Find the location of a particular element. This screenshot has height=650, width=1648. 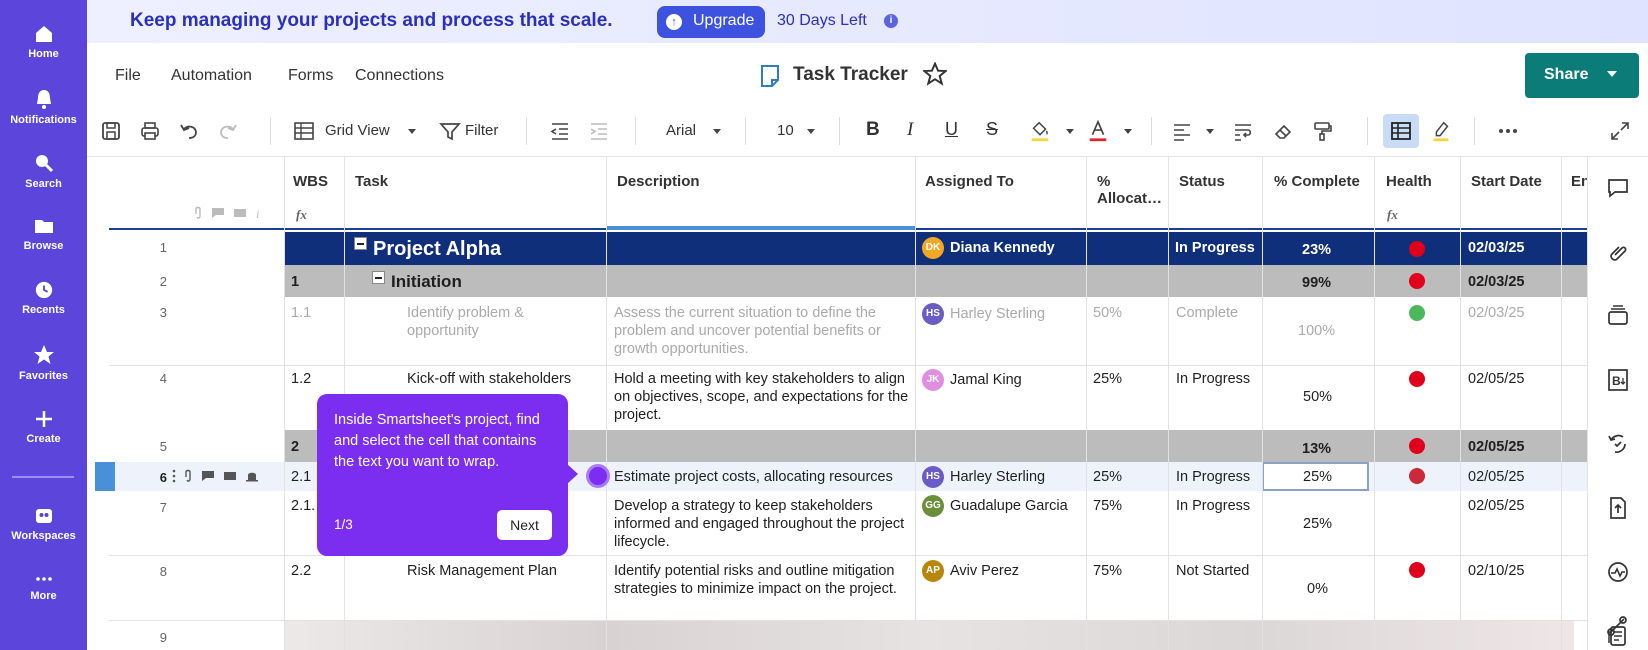

proofs-icon is located at coordinates (1618, 316).